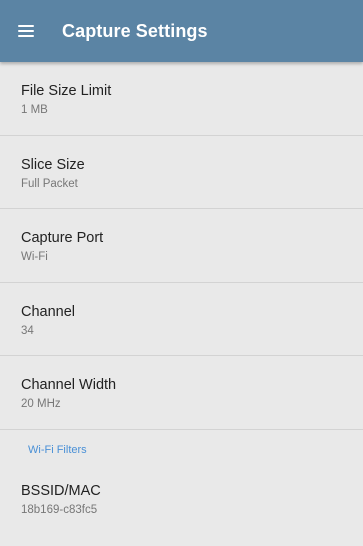  What do you see at coordinates (181, 319) in the screenshot?
I see `setting-channel: Channel 34` at bounding box center [181, 319].